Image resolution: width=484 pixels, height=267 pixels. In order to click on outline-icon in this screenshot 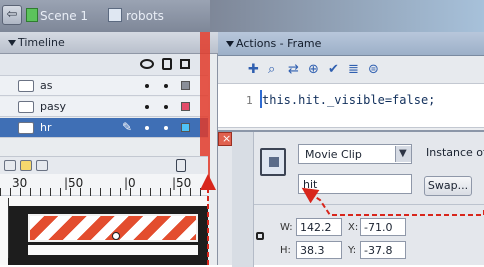, I will do `click(185, 64)`.